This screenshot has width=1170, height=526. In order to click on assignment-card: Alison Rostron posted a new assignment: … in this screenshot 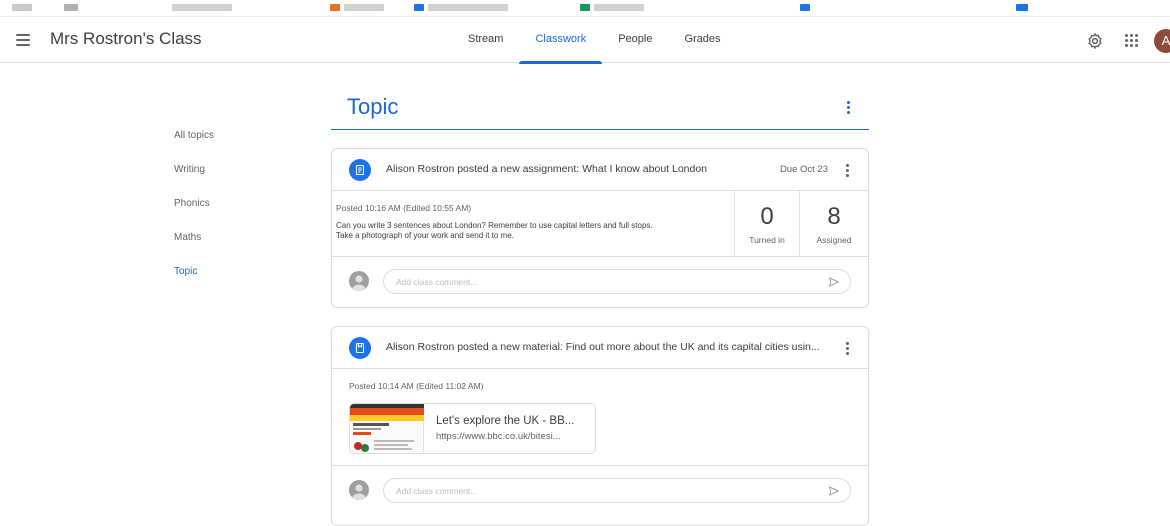, I will do `click(600, 228)`.